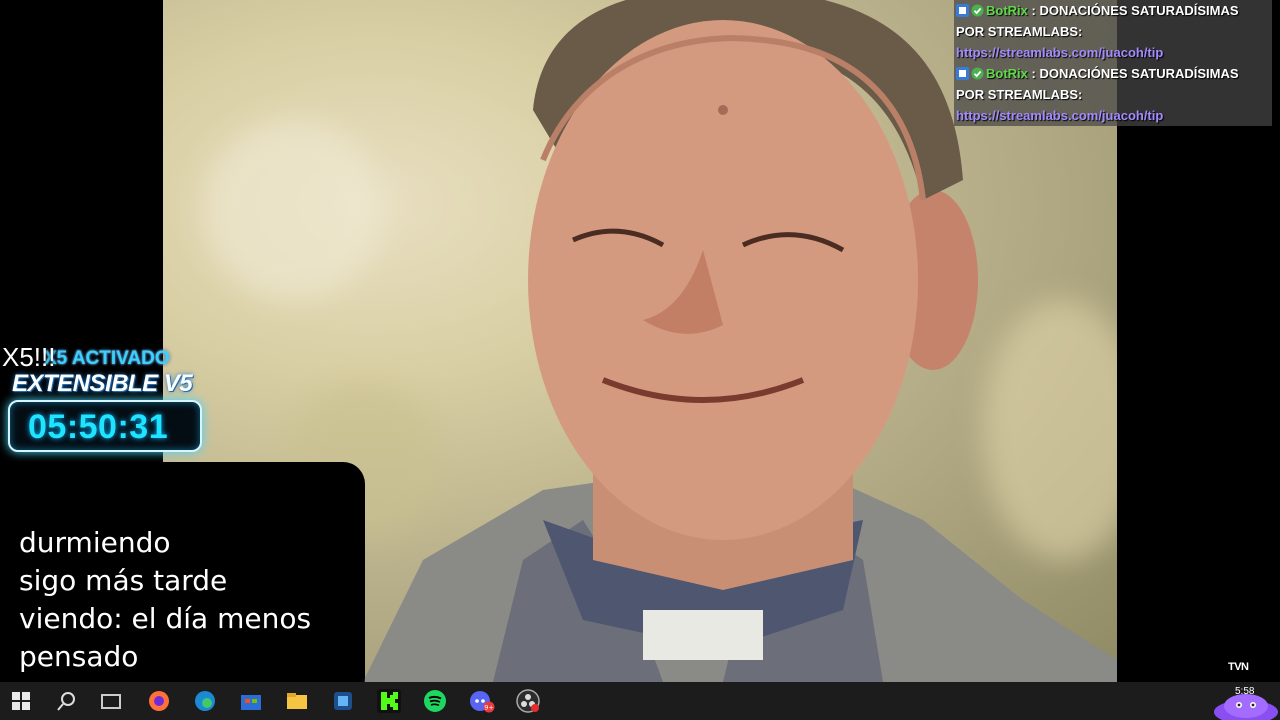 Image resolution: width=1280 pixels, height=720 pixels. What do you see at coordinates (79, 656) in the screenshot?
I see `note-line: pensado` at bounding box center [79, 656].